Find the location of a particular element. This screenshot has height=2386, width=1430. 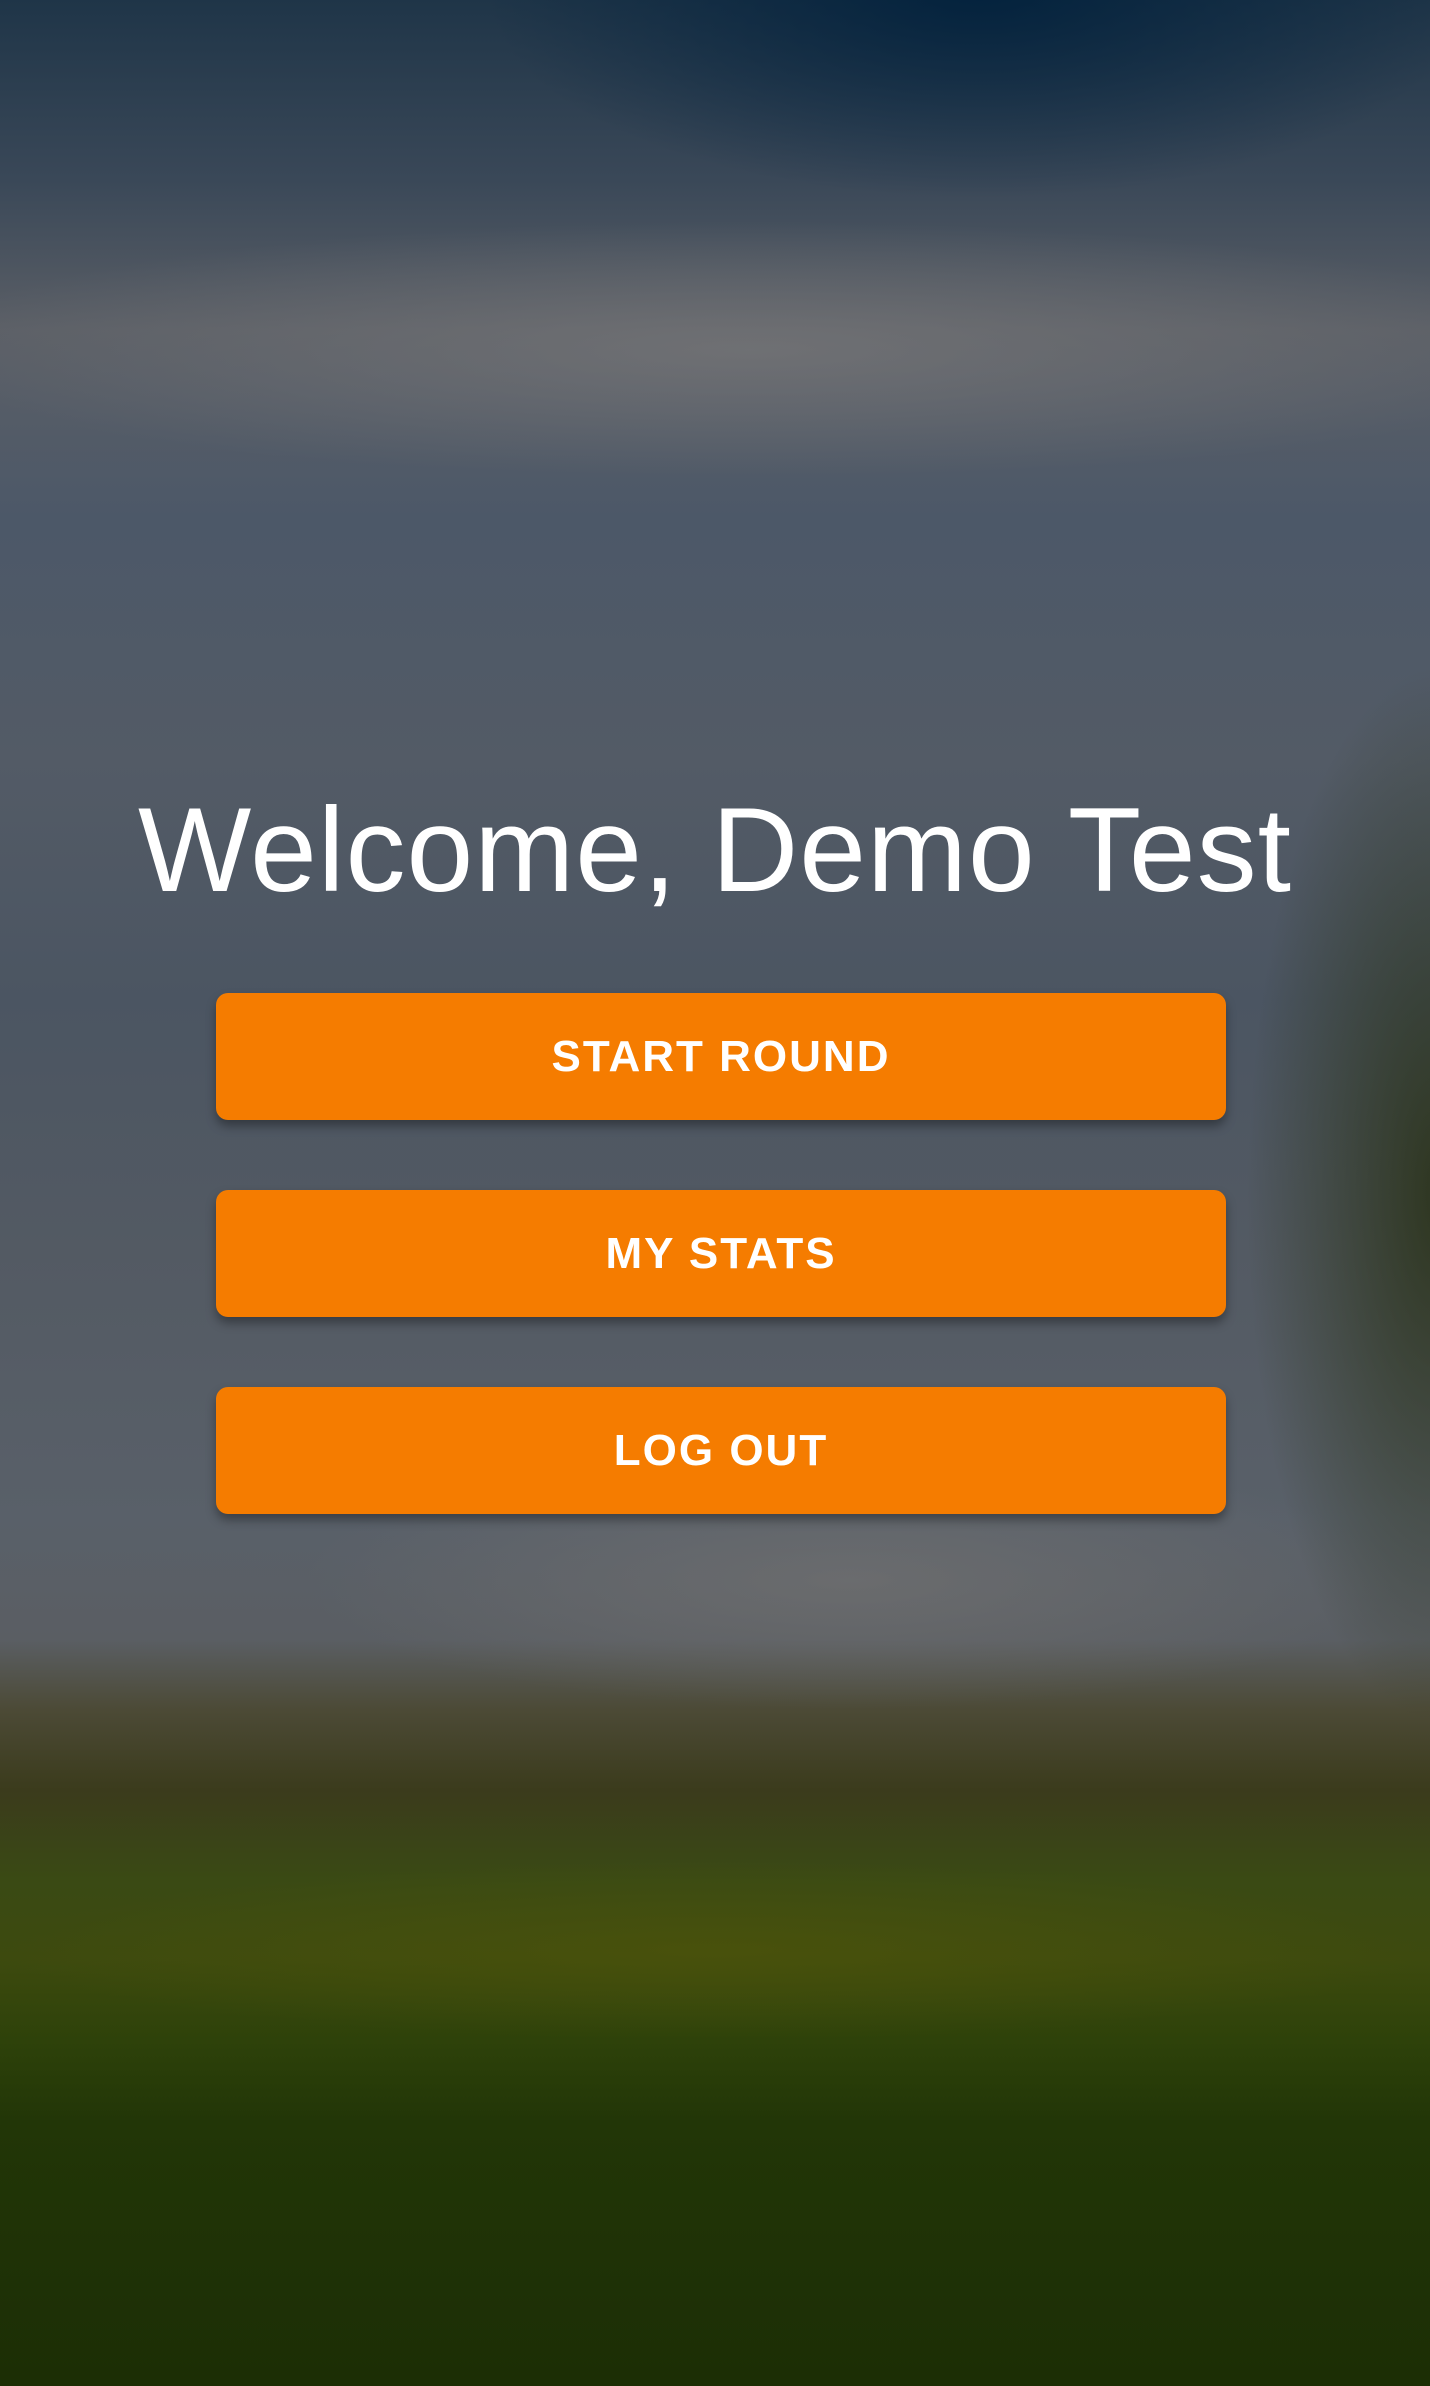

my-stats-button: MY STATS is located at coordinates (721, 1253).